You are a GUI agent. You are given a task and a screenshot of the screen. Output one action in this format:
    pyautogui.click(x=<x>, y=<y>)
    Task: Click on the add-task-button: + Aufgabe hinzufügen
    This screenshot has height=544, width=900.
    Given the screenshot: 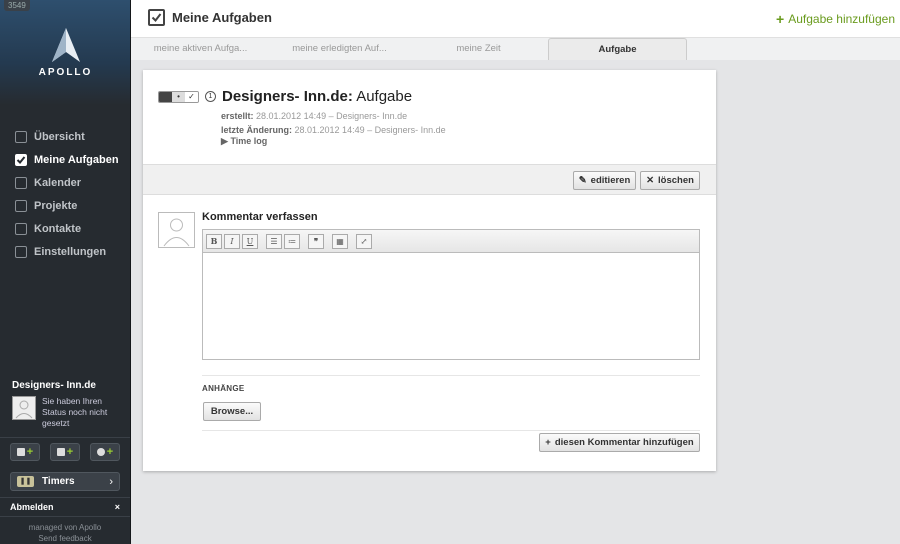 What is the action you would take?
    pyautogui.click(x=835, y=19)
    